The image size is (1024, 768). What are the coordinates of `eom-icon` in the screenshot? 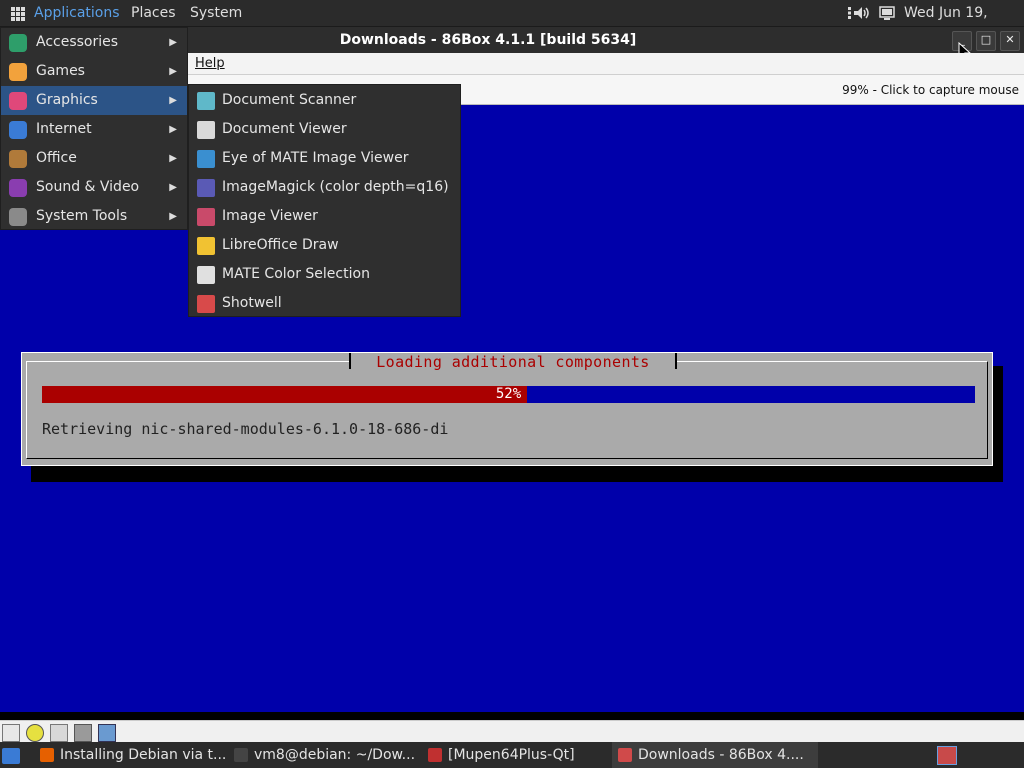 It's located at (206, 159).